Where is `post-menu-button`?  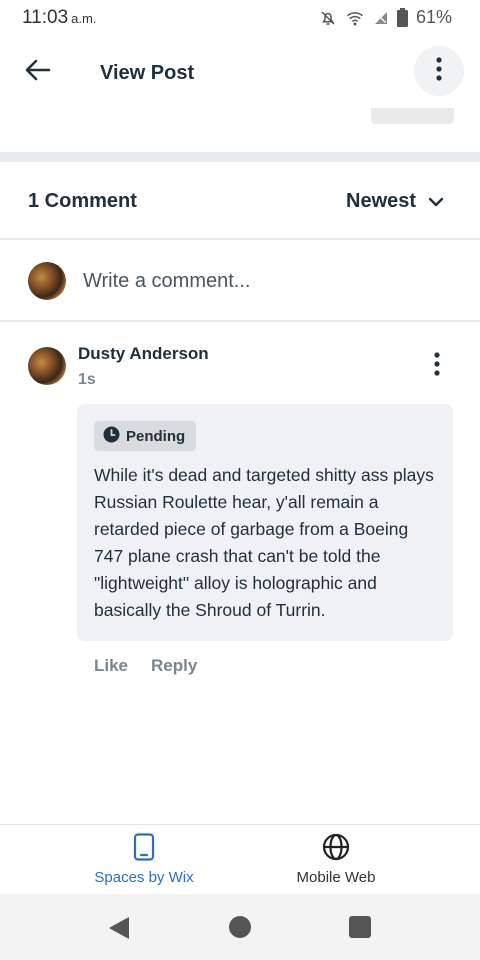
post-menu-button is located at coordinates (439, 71).